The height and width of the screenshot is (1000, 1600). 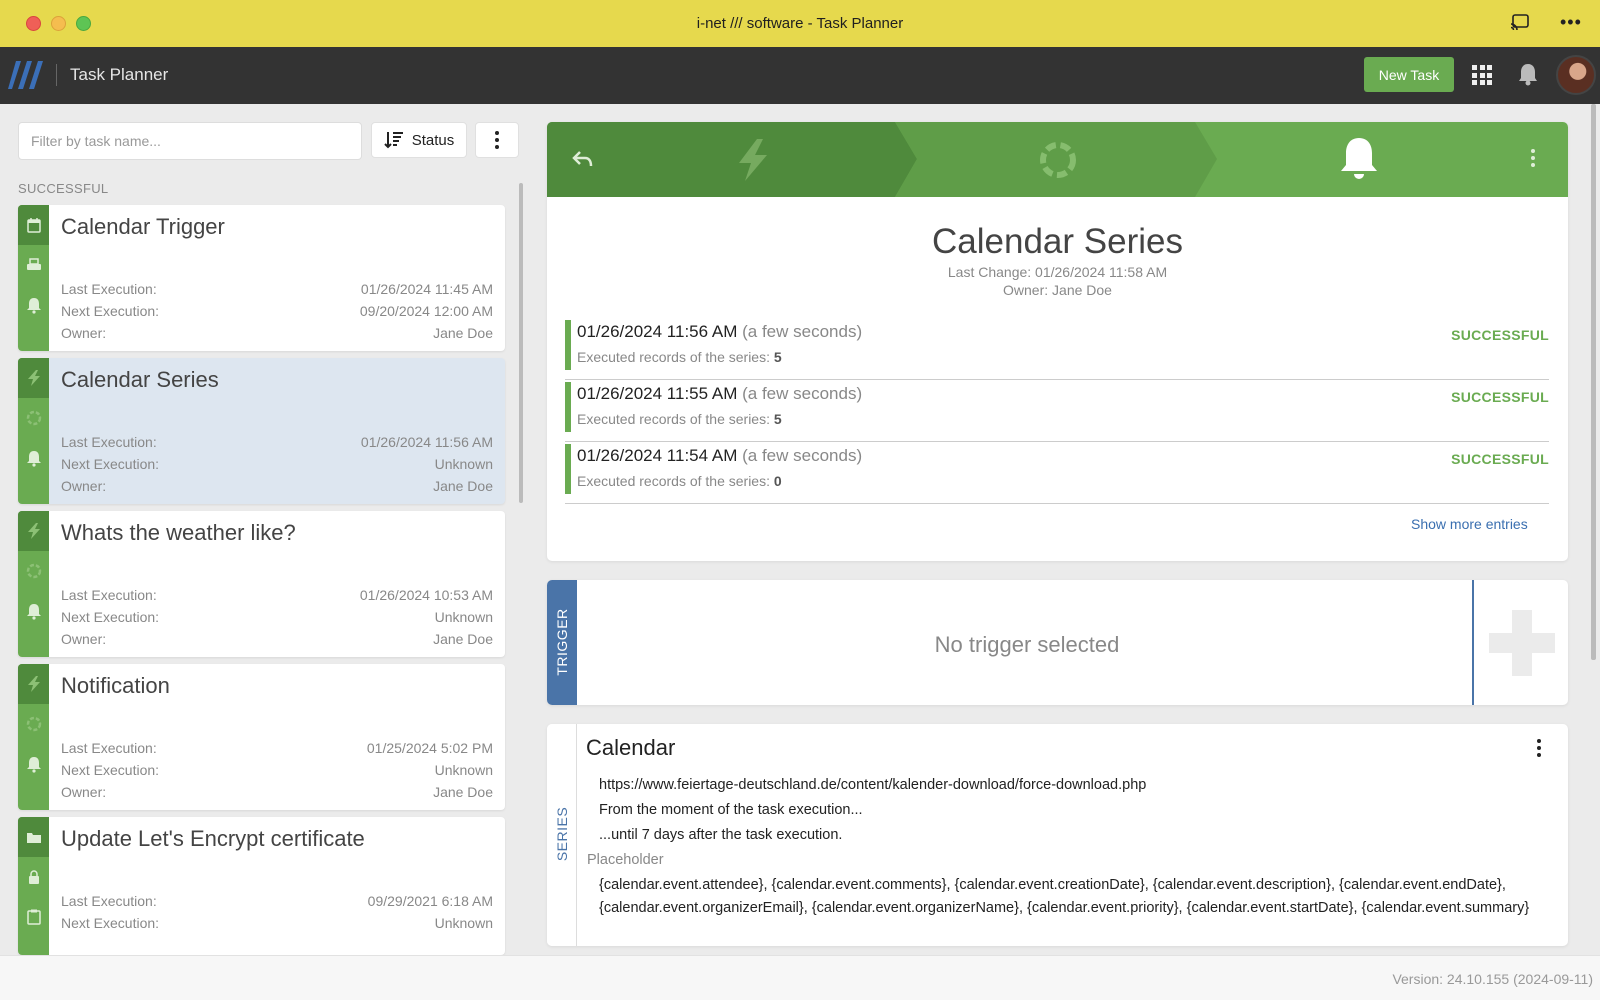 What do you see at coordinates (1571, 22) in the screenshot?
I see `more-horizontal-icon: •••` at bounding box center [1571, 22].